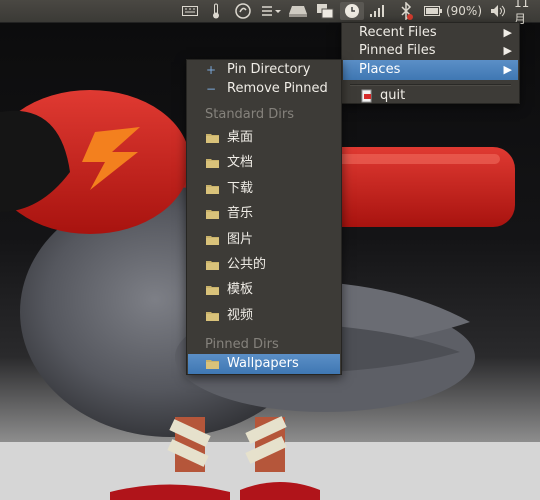 Image resolution: width=540 pixels, height=500 pixels. Describe the element at coordinates (406, 11) in the screenshot. I see `bluetooth-icon` at that location.